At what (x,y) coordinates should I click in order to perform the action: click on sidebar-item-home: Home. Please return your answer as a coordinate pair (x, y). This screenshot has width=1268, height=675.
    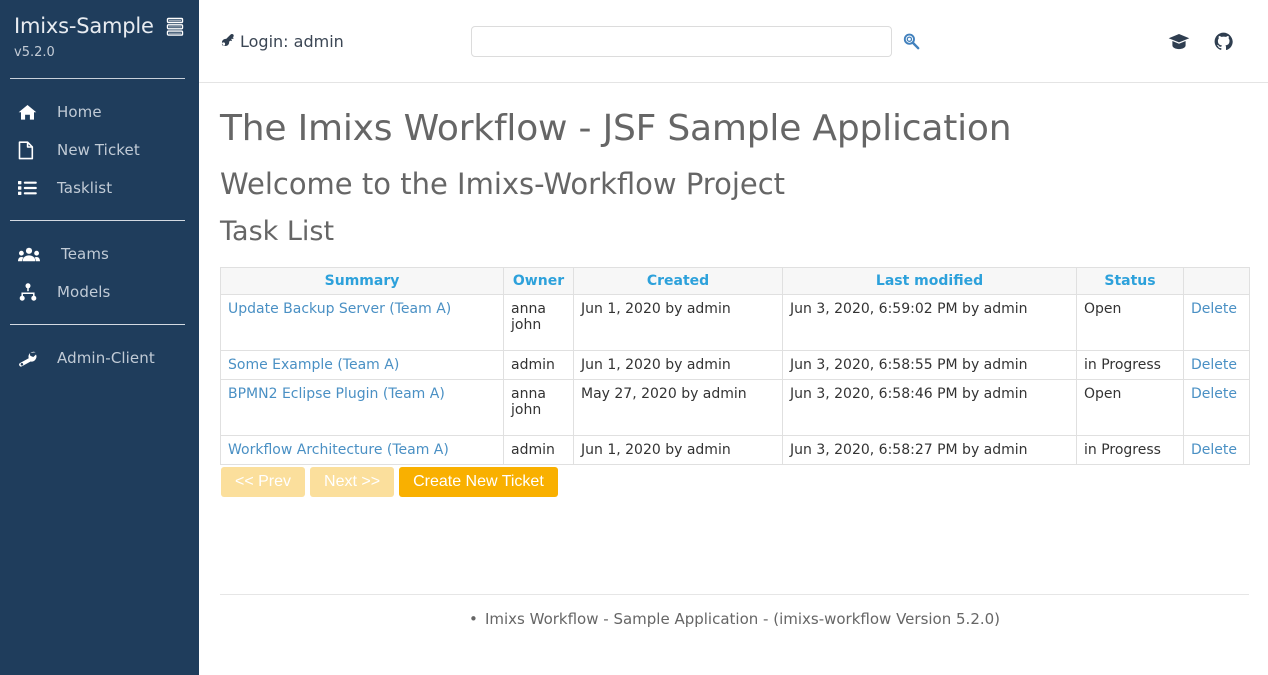
    Looking at the image, I should click on (99, 112).